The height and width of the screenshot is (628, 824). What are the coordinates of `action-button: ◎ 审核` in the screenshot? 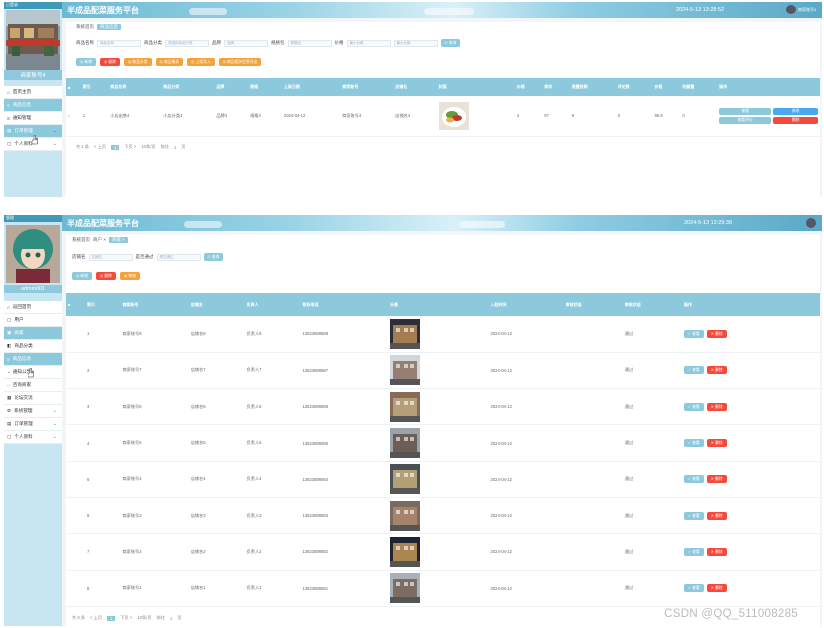 It's located at (129, 276).